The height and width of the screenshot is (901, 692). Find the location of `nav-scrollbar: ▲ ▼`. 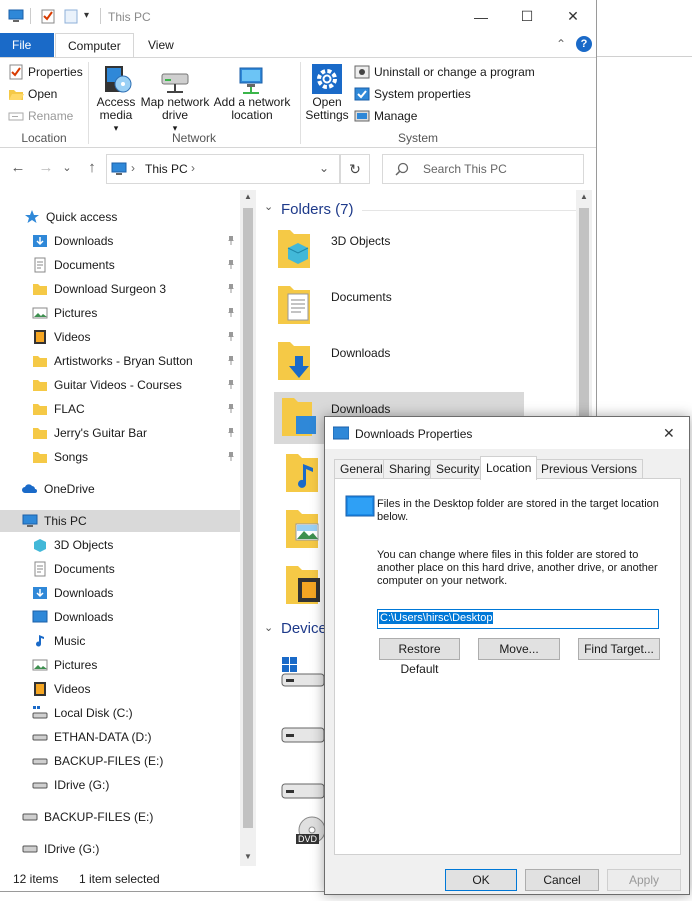

nav-scrollbar: ▲ ▼ is located at coordinates (248, 528).